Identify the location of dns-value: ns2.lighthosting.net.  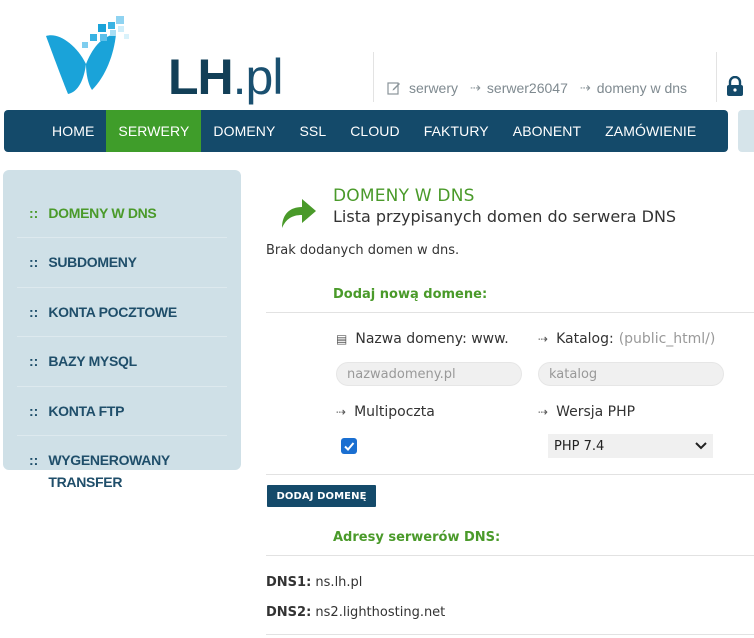
(380, 612).